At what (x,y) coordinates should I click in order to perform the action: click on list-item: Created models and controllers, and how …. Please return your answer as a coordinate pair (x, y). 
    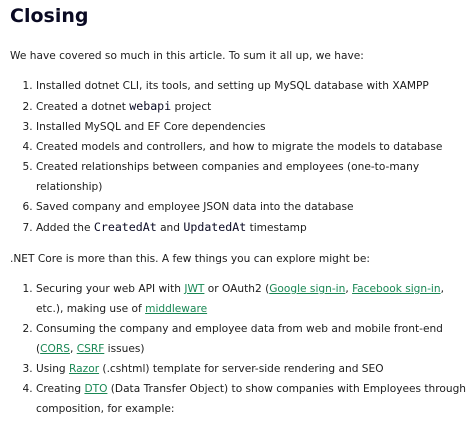
    Looking at the image, I should click on (253, 147).